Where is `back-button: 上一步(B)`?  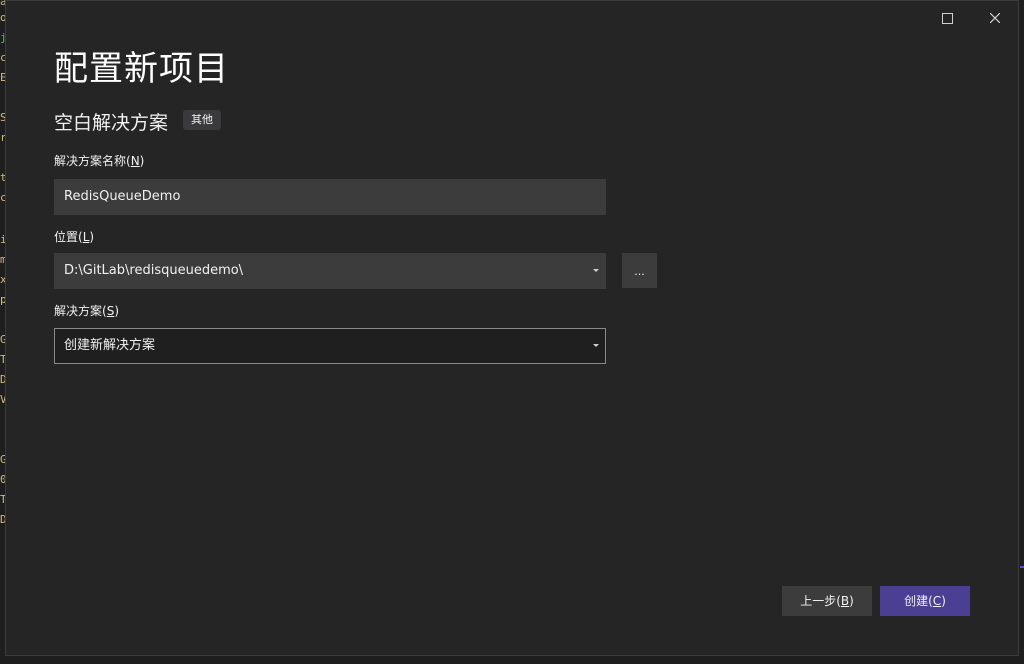 back-button: 上一步(B) is located at coordinates (827, 601).